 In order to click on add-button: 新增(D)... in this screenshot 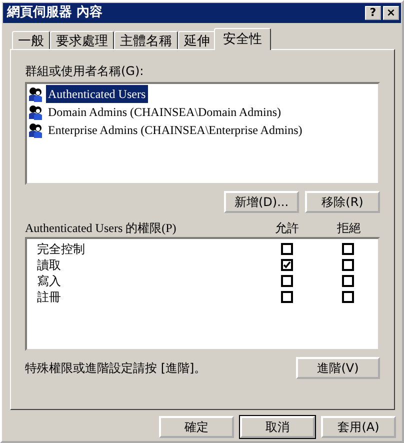, I will do `click(261, 202)`.